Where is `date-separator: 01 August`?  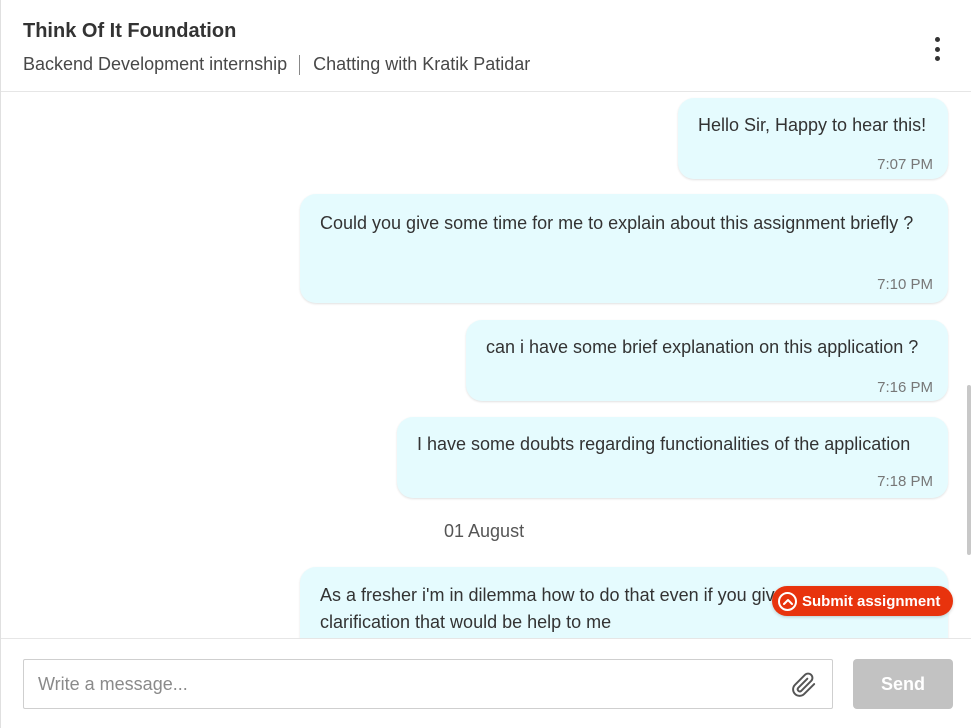
date-separator: 01 August is located at coordinates (484, 531).